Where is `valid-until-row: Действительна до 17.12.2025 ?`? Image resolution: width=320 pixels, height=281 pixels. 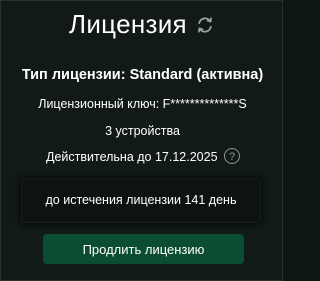
valid-until-row: Действительна до 17.12.2025 ? is located at coordinates (142, 157).